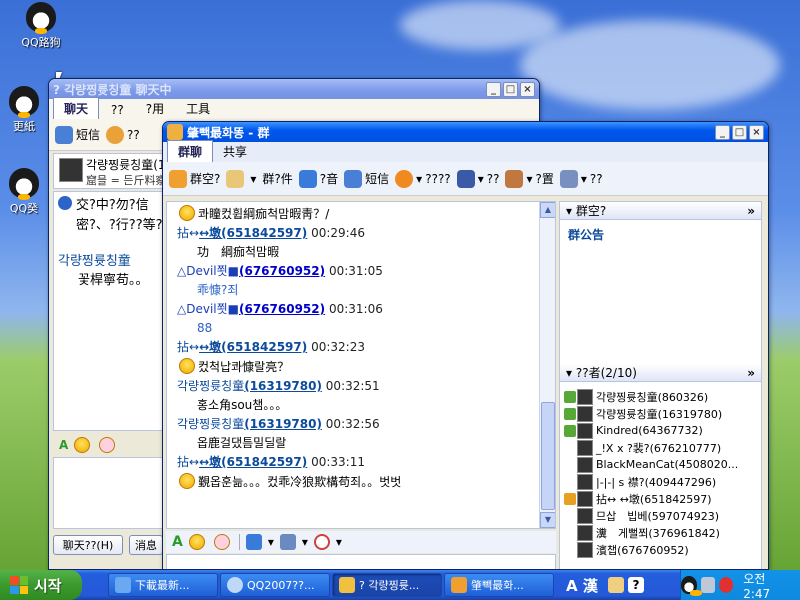  What do you see at coordinates (198, 108) in the screenshot?
I see `menu-tools: 工具` at bounding box center [198, 108].